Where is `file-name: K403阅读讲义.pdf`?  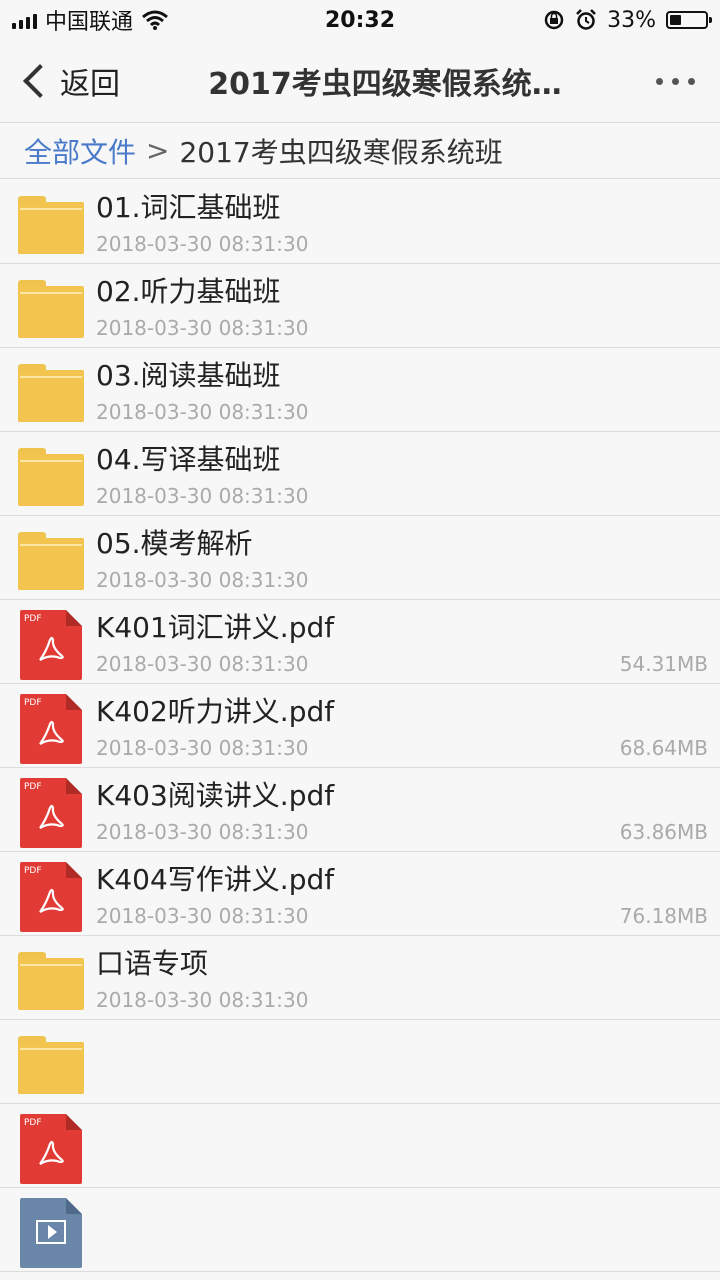
file-name: K403阅读讲义.pdf is located at coordinates (215, 795).